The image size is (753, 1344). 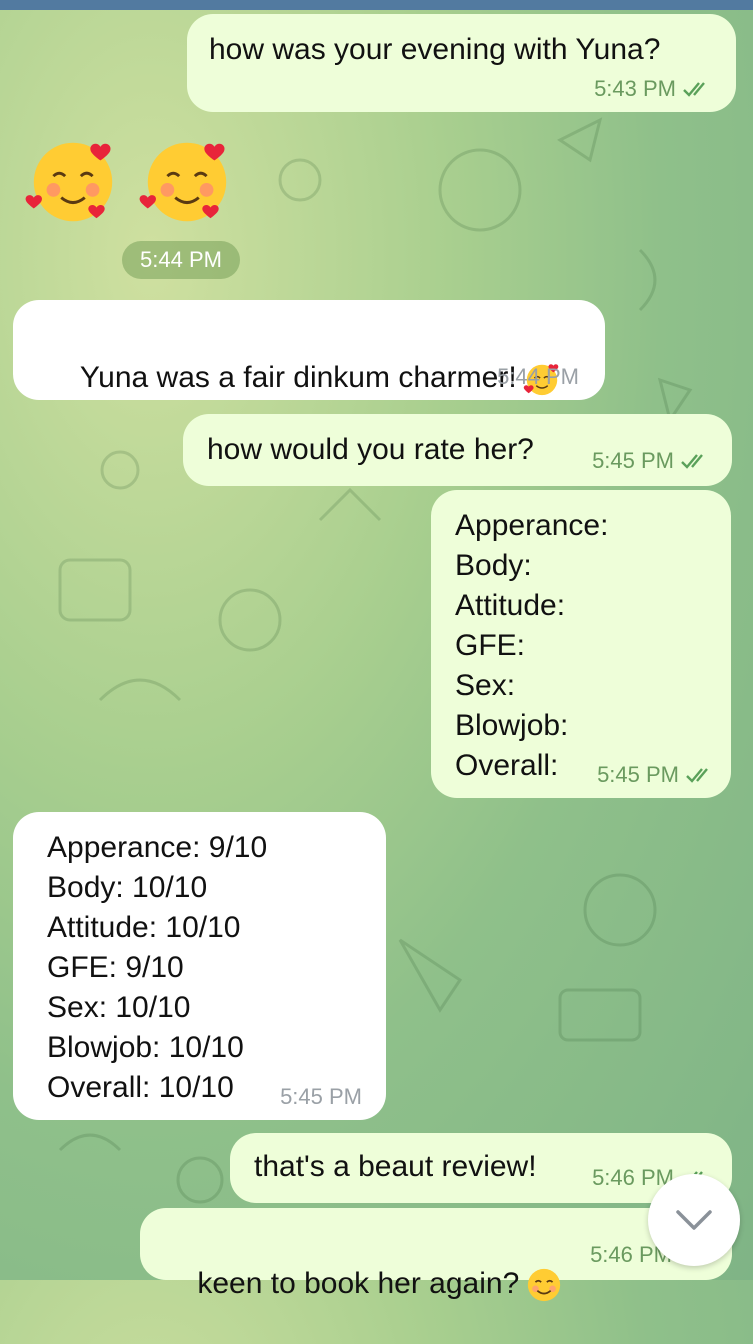 I want to click on message-text-content: keen to book her again?, so click(x=358, y=1283).